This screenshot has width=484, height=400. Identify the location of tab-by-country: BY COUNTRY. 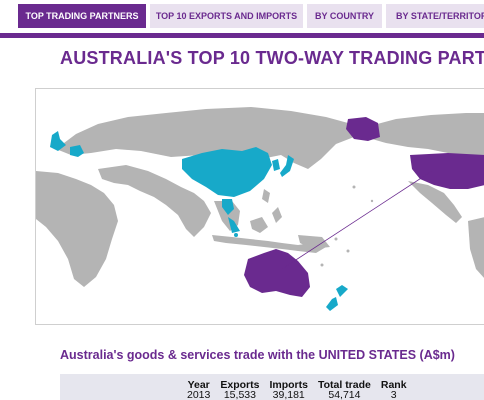
(344, 16).